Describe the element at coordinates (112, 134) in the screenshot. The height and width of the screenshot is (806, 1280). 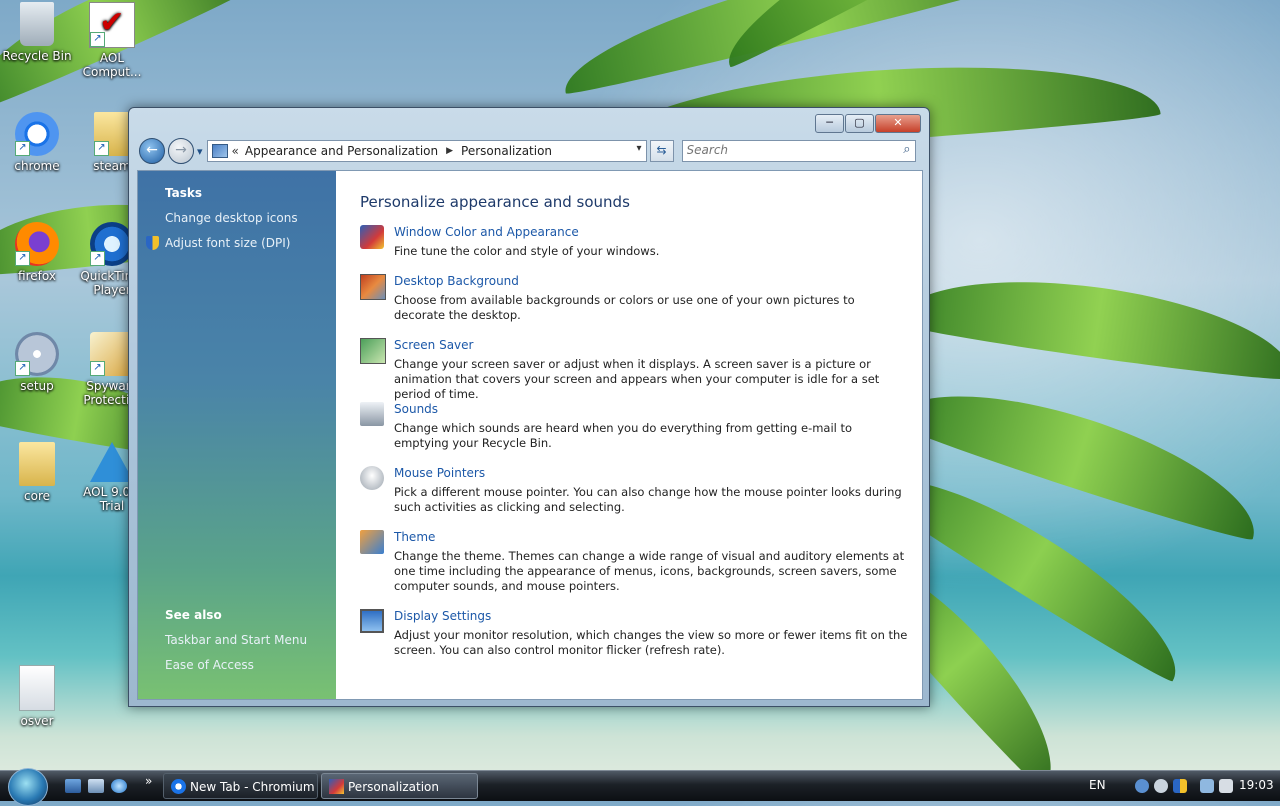
I see `folder-icon: ↗` at that location.